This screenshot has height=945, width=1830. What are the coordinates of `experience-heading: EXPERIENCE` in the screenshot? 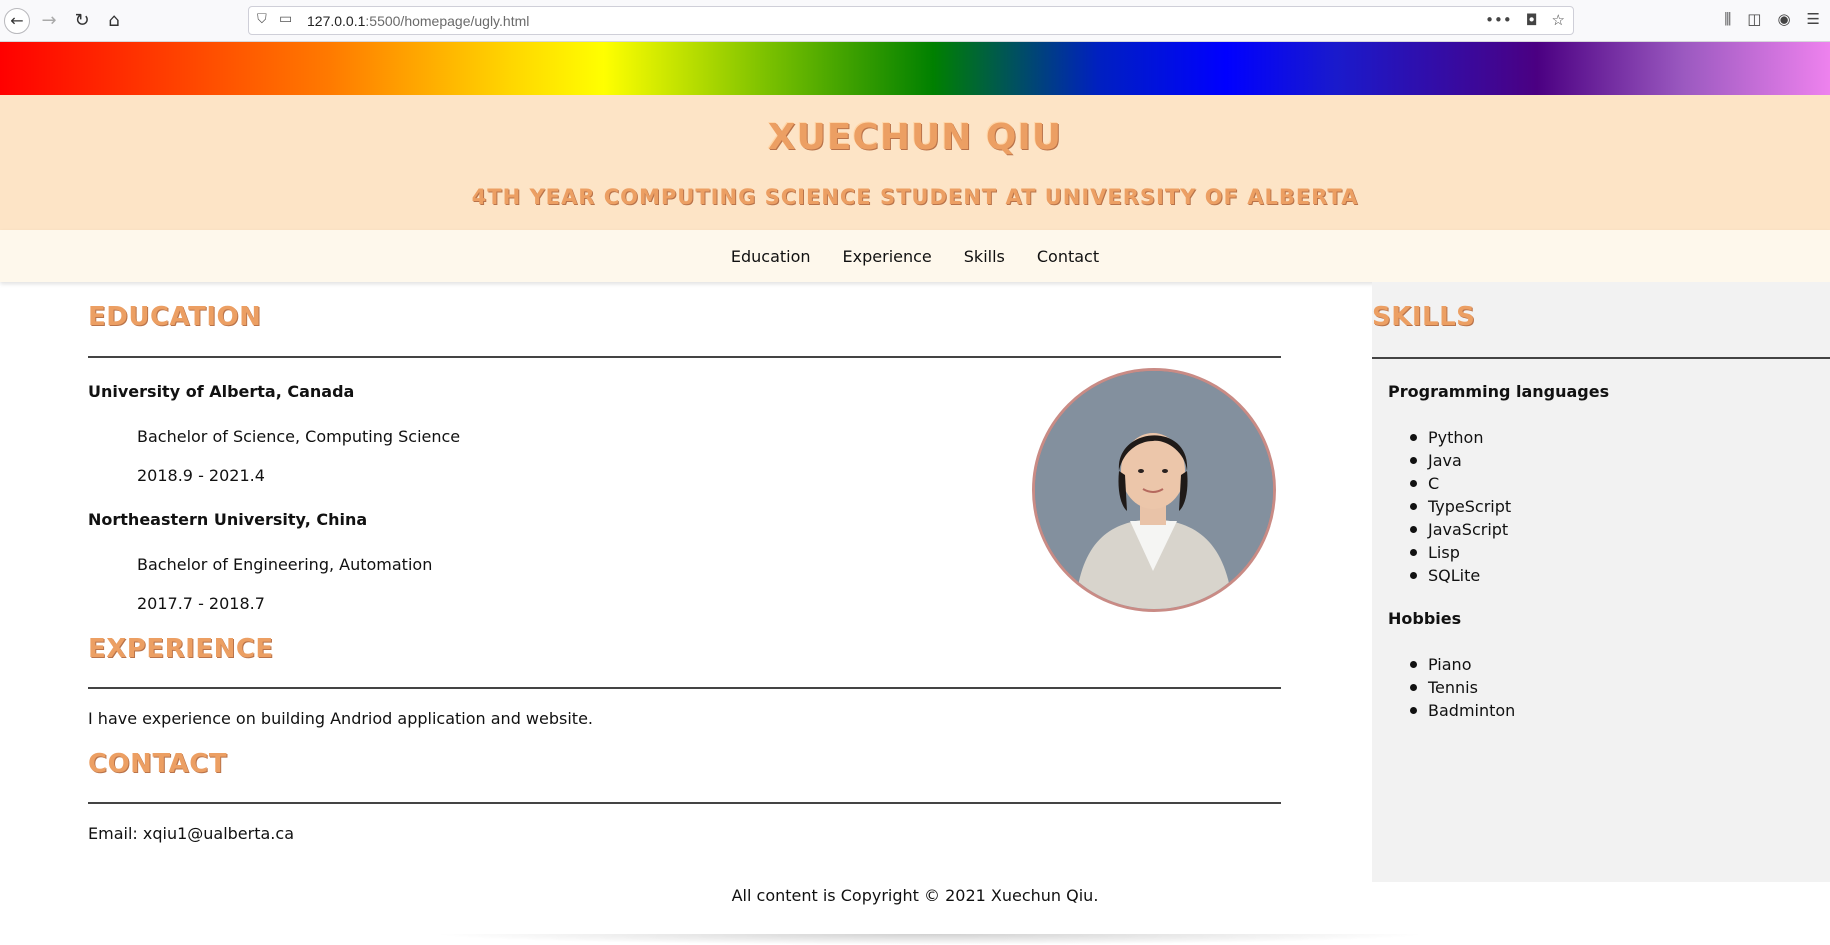 It's located at (181, 649).